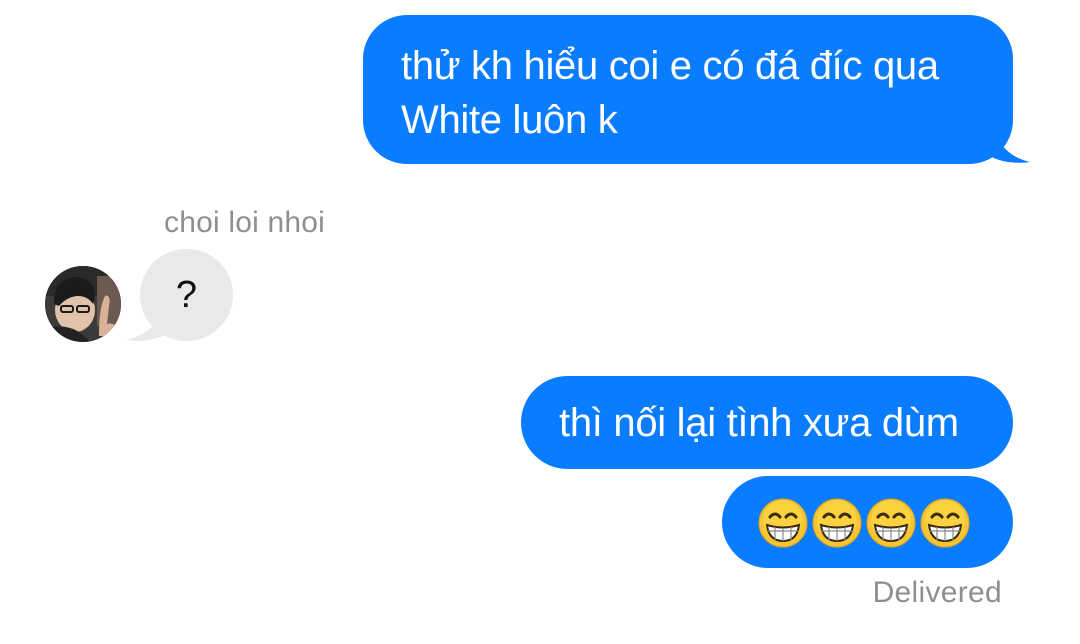 This screenshot has width=1080, height=644. Describe the element at coordinates (937, 592) in the screenshot. I see `delivery-status: Delivered` at that location.